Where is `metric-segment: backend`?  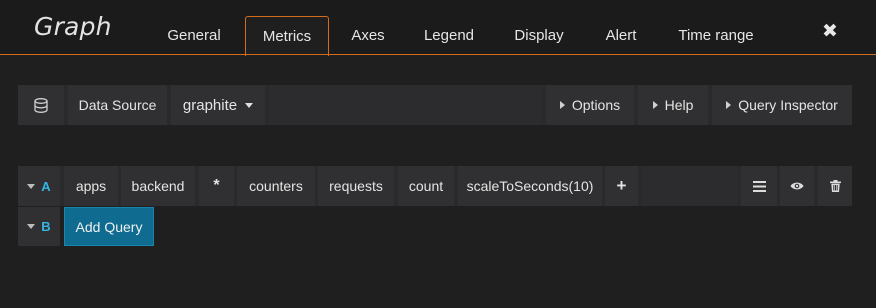
metric-segment: backend is located at coordinates (158, 186).